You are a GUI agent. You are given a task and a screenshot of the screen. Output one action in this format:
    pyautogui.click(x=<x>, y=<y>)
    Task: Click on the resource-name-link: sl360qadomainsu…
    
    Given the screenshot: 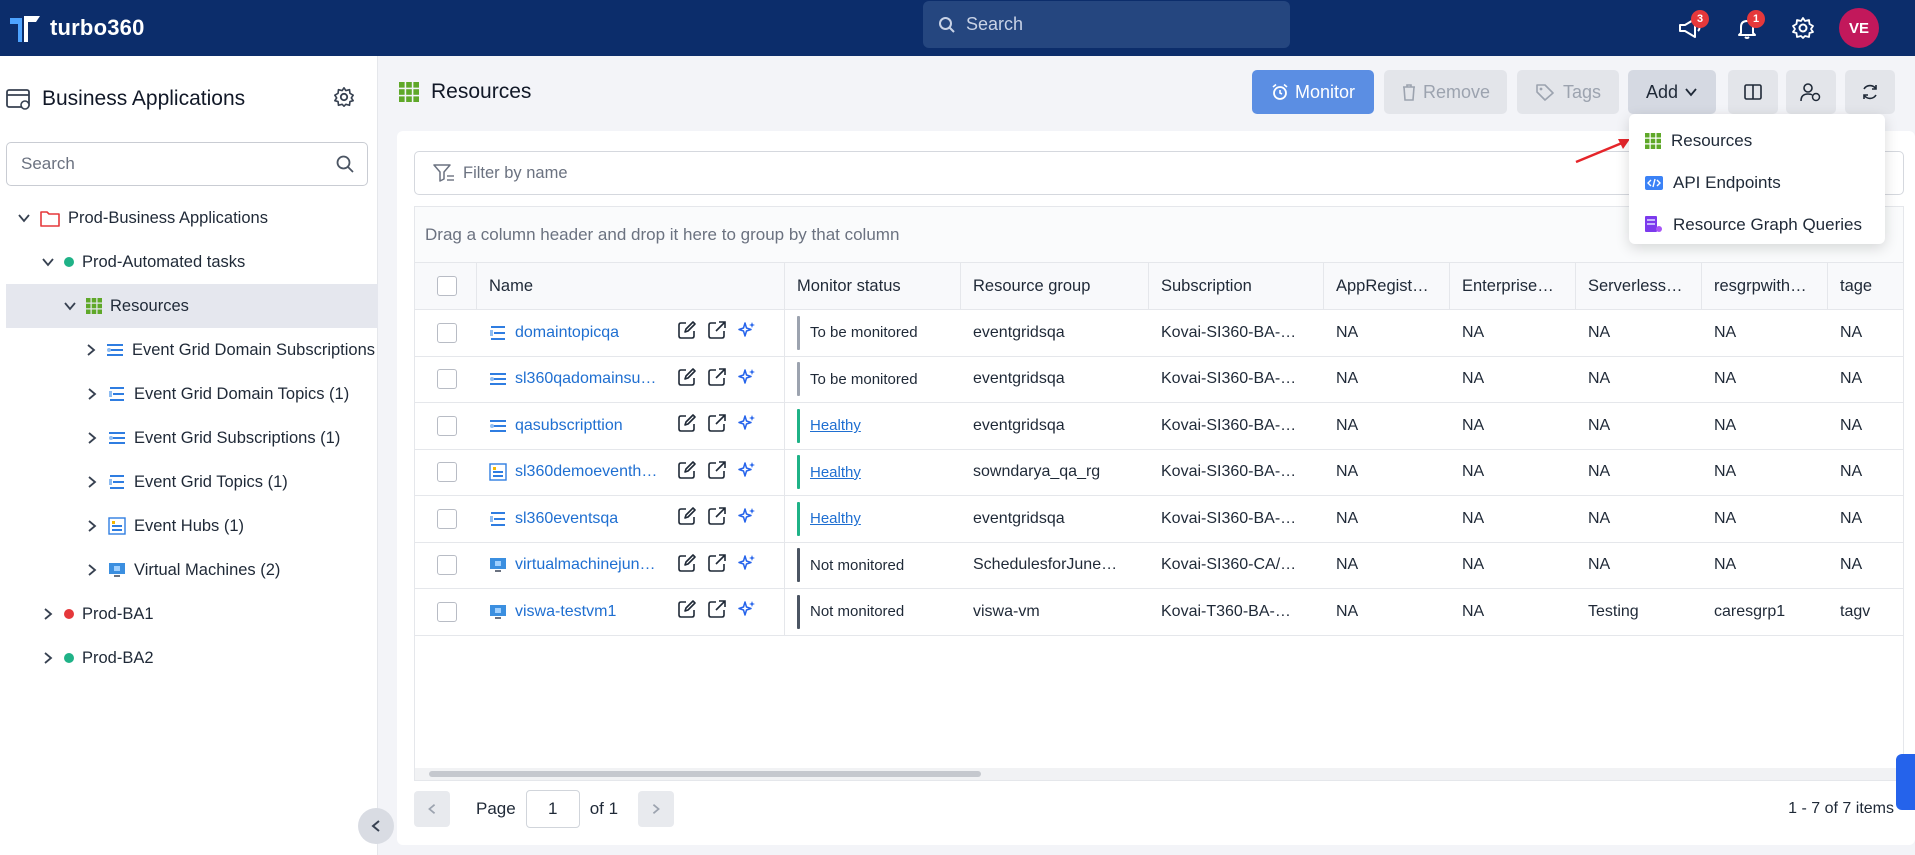 What is the action you would take?
    pyautogui.click(x=585, y=379)
    